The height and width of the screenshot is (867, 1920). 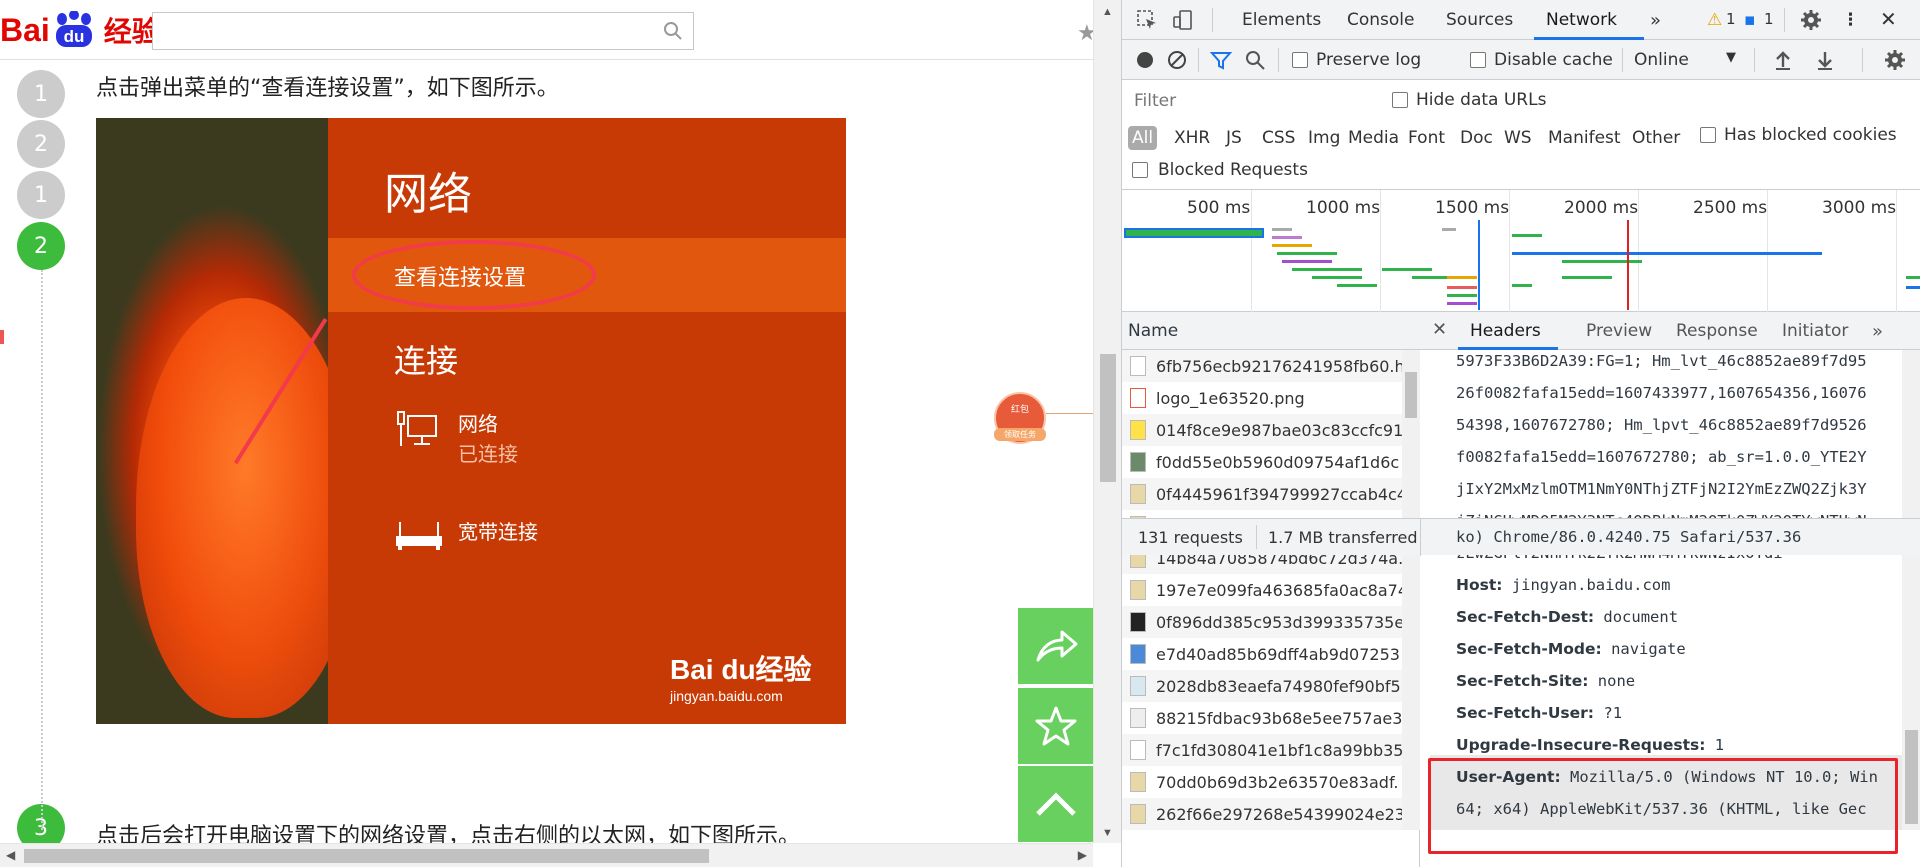 I want to click on more-options-icon: ⋮, so click(x=1850, y=20).